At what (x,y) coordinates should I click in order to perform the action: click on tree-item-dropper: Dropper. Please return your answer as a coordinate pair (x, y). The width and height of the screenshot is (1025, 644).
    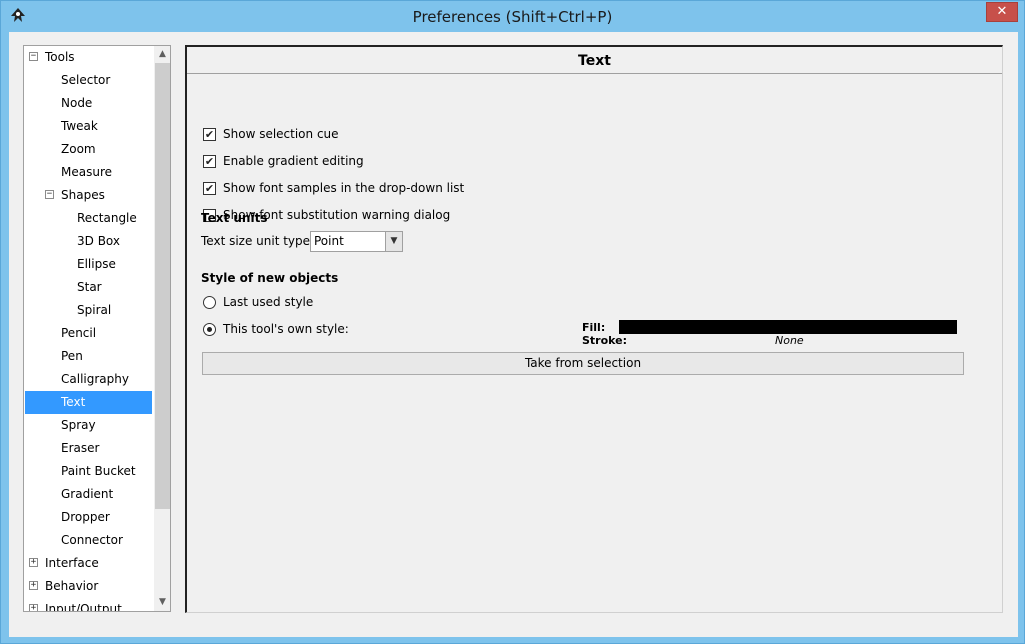
    Looking at the image, I should click on (88, 517).